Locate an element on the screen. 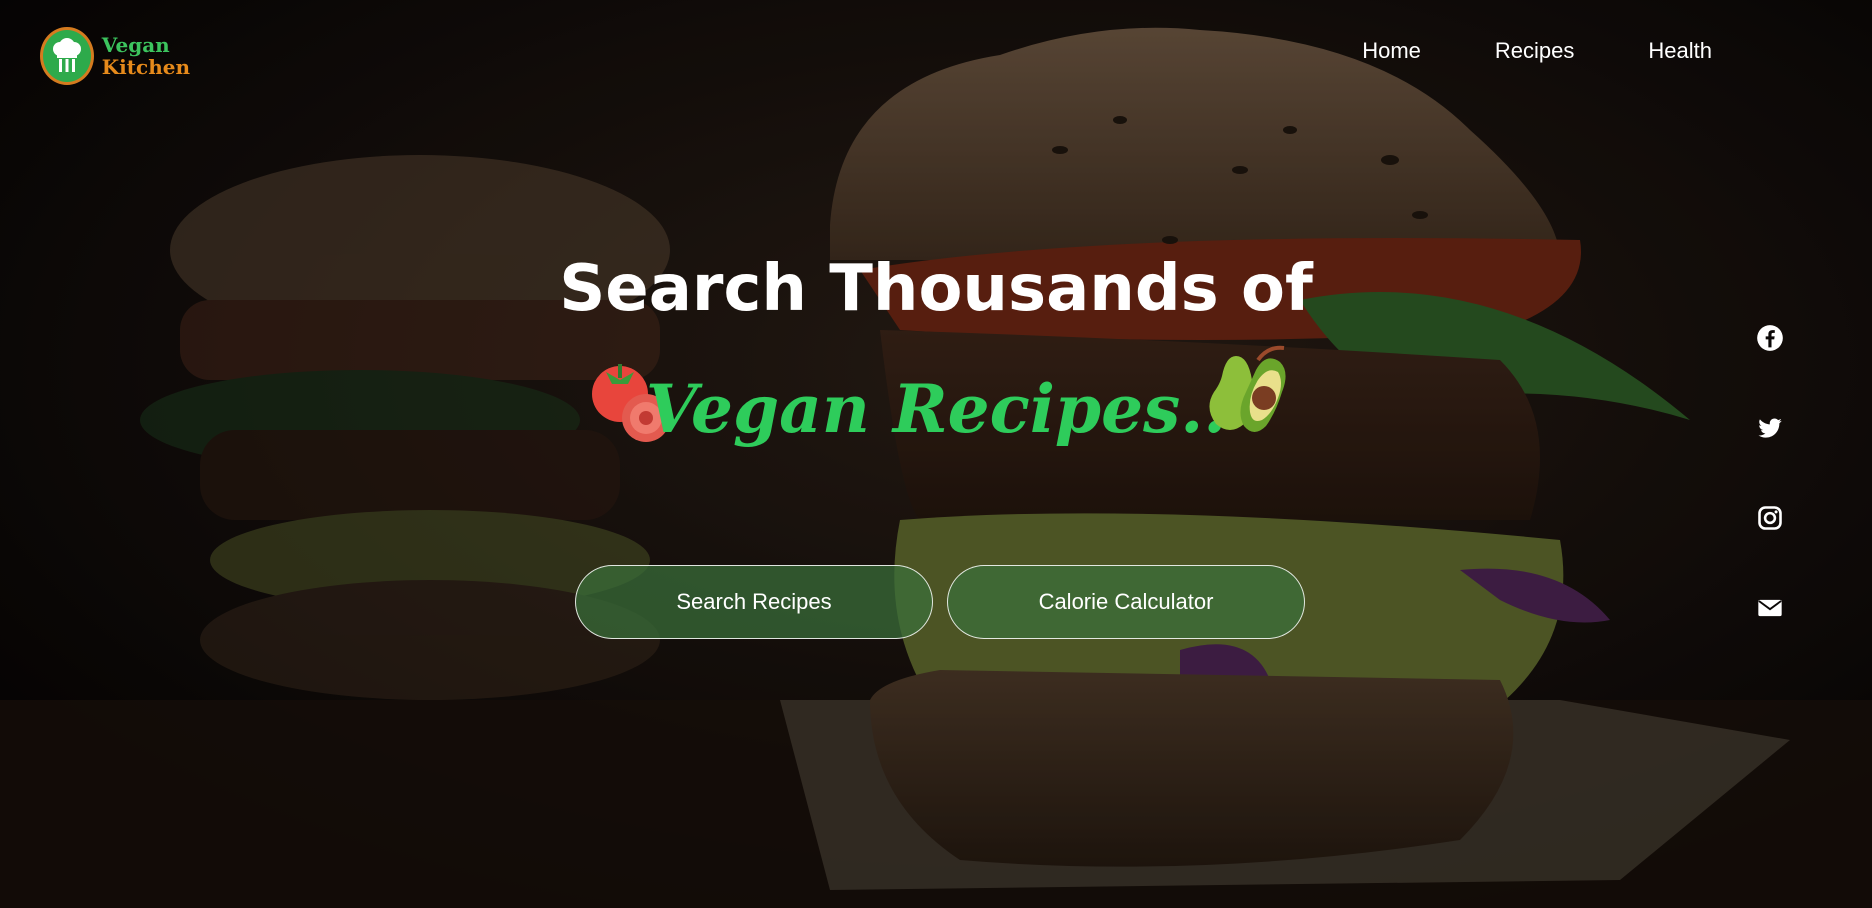 This screenshot has width=1872, height=908. facebook-icon is located at coordinates (1770, 338).